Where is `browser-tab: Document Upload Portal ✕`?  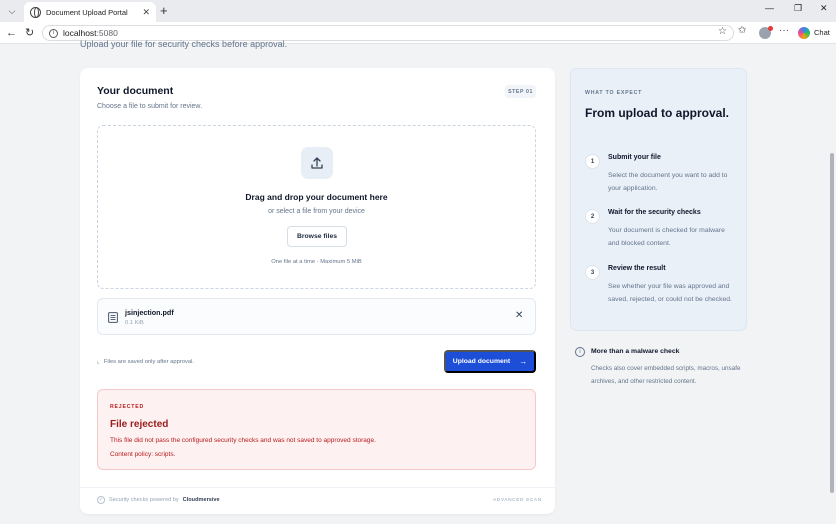
browser-tab: Document Upload Portal ✕ is located at coordinates (90, 12).